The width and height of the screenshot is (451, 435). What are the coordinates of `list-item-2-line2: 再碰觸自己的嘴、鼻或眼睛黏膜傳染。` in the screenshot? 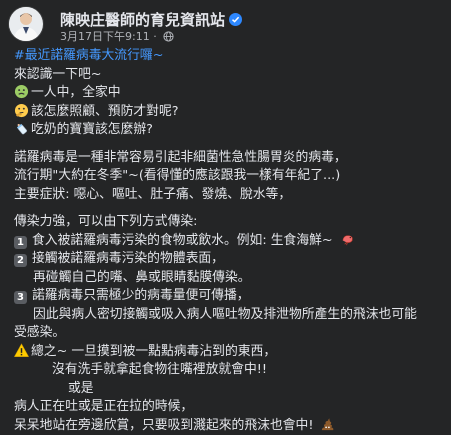 It's located at (227, 278).